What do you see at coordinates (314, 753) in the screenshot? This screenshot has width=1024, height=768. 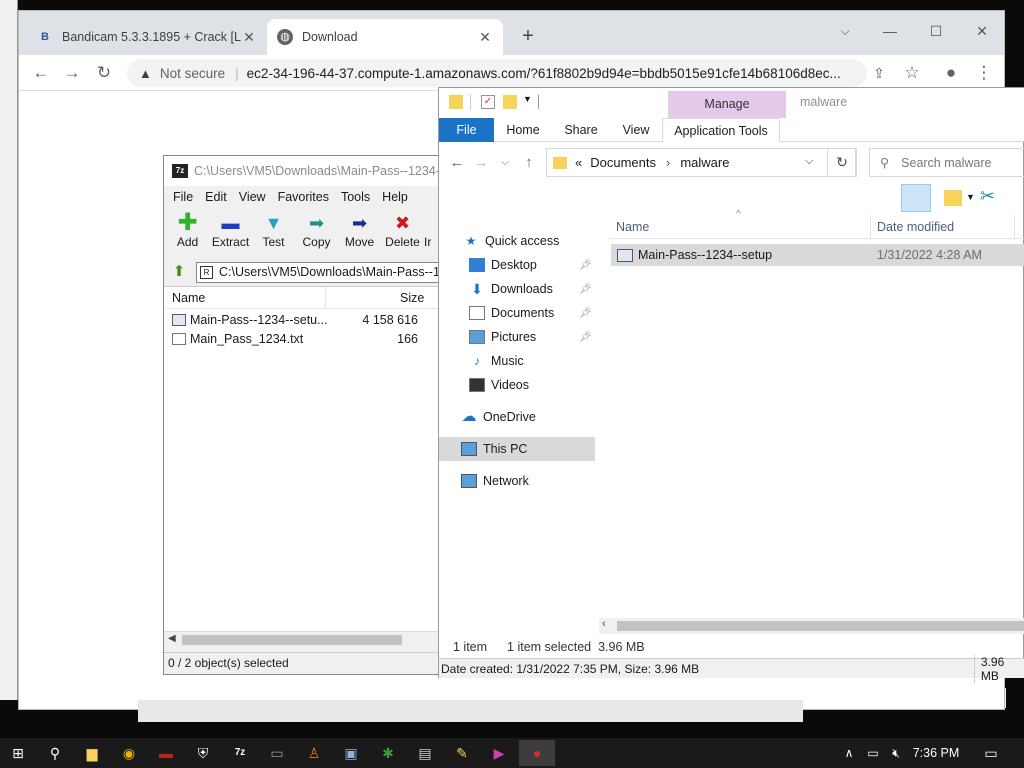 I see `installer-icon: ♙` at bounding box center [314, 753].